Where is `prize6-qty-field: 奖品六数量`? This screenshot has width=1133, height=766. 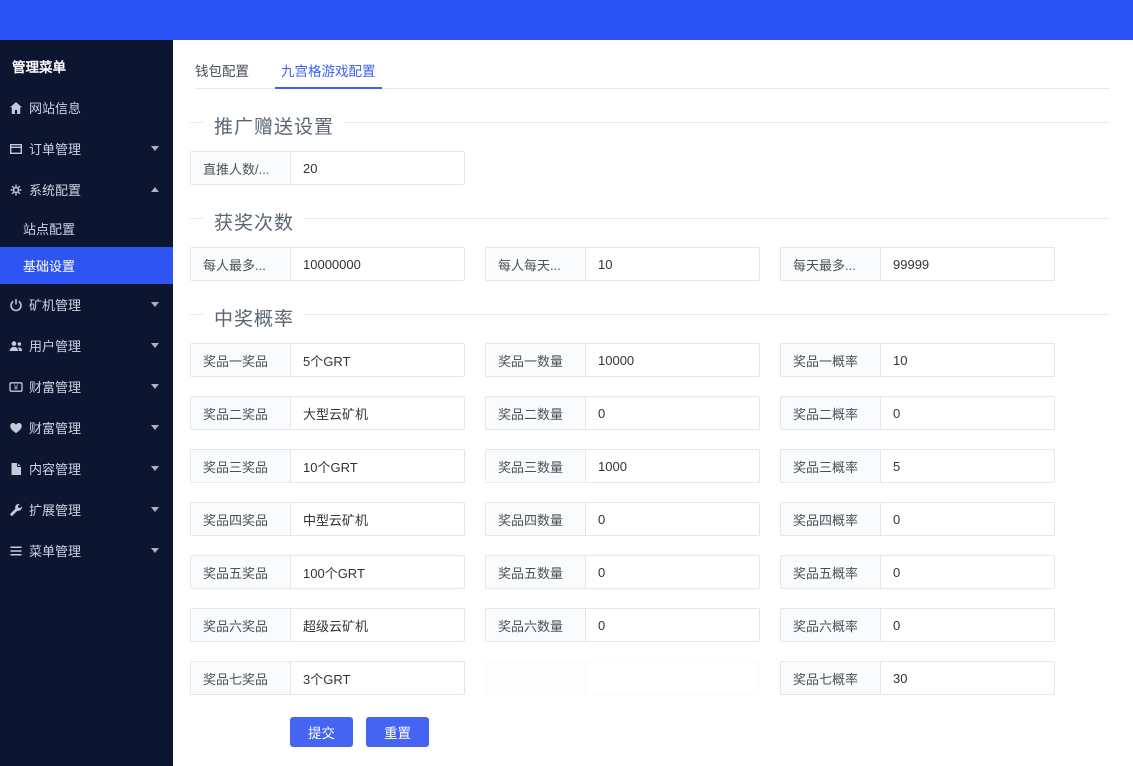
prize6-qty-field: 奖品六数量 is located at coordinates (622, 625).